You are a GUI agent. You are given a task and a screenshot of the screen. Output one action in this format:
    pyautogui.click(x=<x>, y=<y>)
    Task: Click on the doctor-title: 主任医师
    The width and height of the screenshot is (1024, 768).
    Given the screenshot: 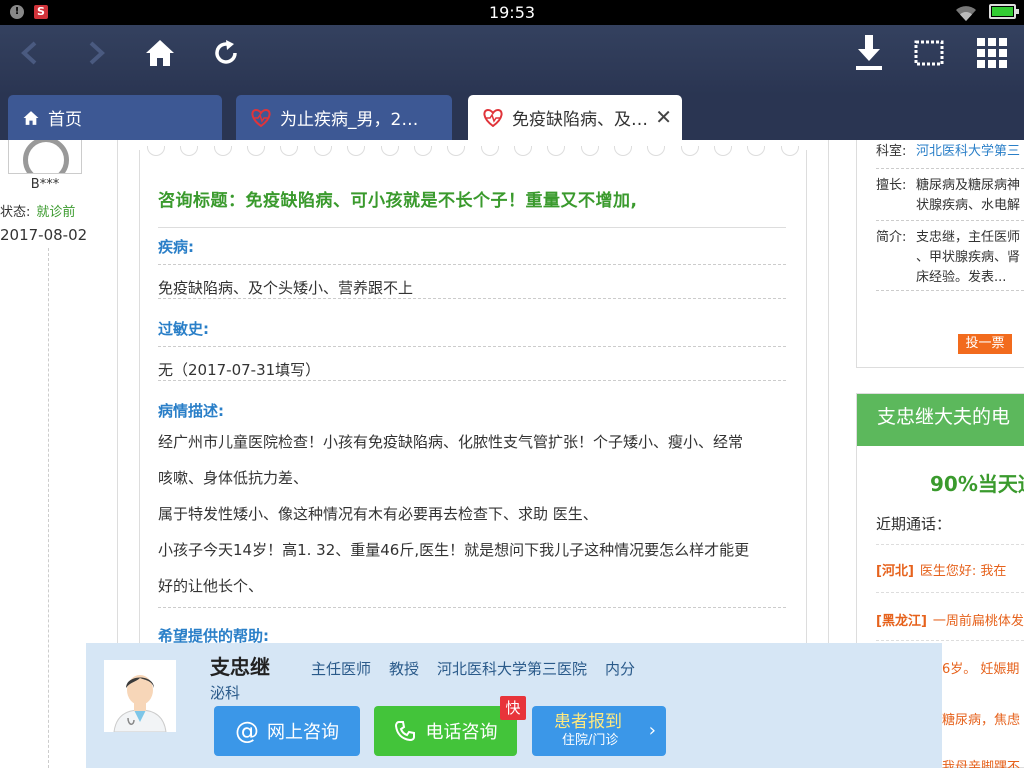 What is the action you would take?
    pyautogui.click(x=341, y=669)
    